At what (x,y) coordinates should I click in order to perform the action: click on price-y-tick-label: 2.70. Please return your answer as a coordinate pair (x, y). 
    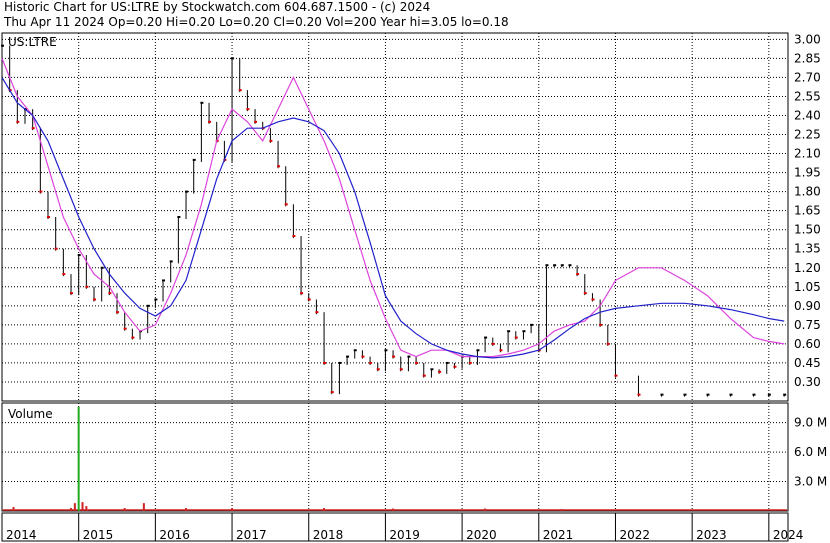
    Looking at the image, I should click on (807, 77).